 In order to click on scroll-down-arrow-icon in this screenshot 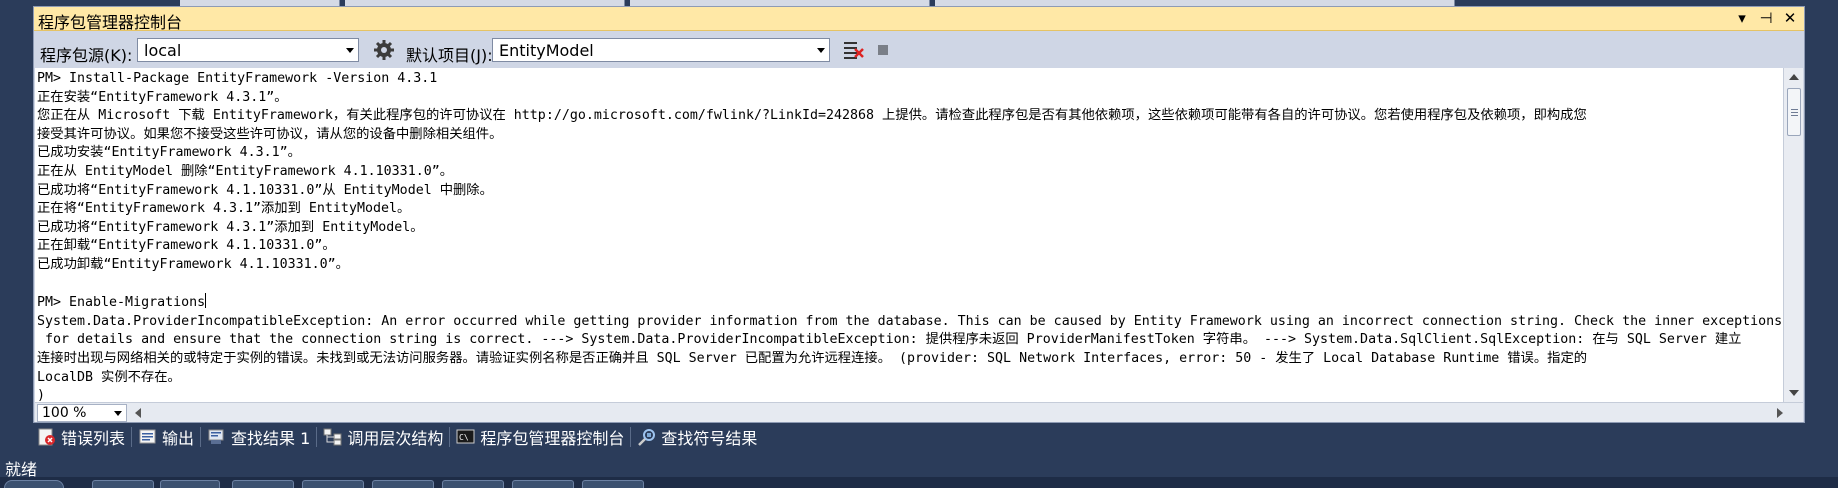, I will do `click(1794, 393)`.